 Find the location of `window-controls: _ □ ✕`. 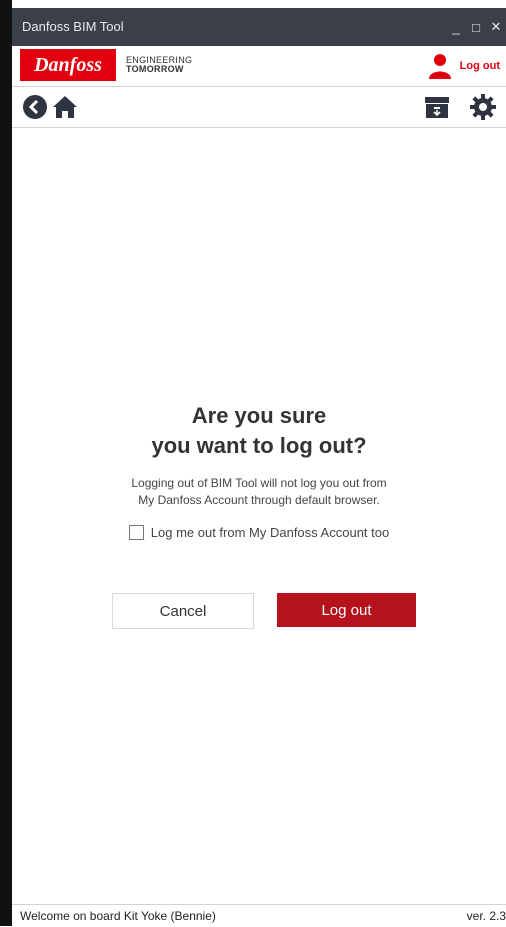

window-controls: _ □ ✕ is located at coordinates (476, 27).